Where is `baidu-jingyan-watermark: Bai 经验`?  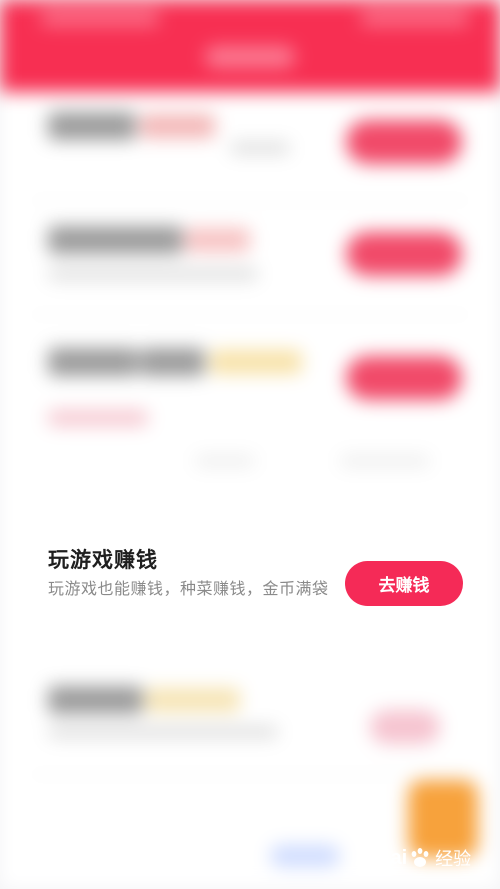 baidu-jingyan-watermark: Bai 经验 is located at coordinates (423, 858).